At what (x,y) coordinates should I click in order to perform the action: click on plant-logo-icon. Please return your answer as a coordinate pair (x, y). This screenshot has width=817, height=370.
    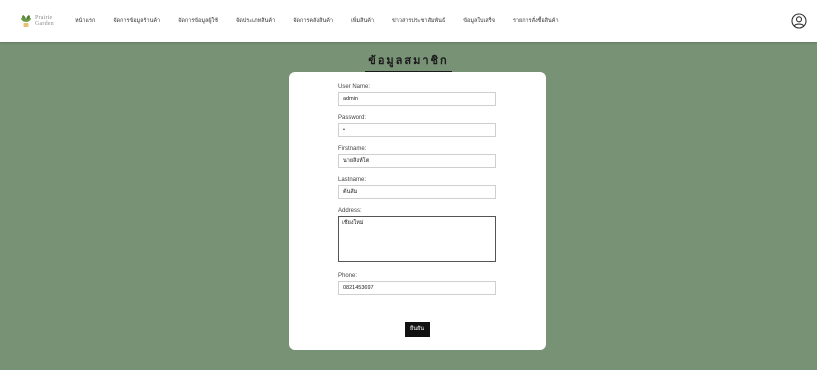
    Looking at the image, I should click on (26, 21).